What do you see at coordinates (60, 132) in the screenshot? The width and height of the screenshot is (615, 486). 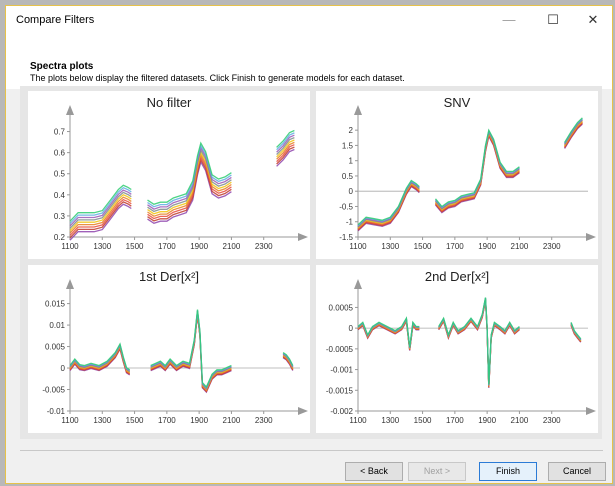 I see `y-tick-label: 0.7` at bounding box center [60, 132].